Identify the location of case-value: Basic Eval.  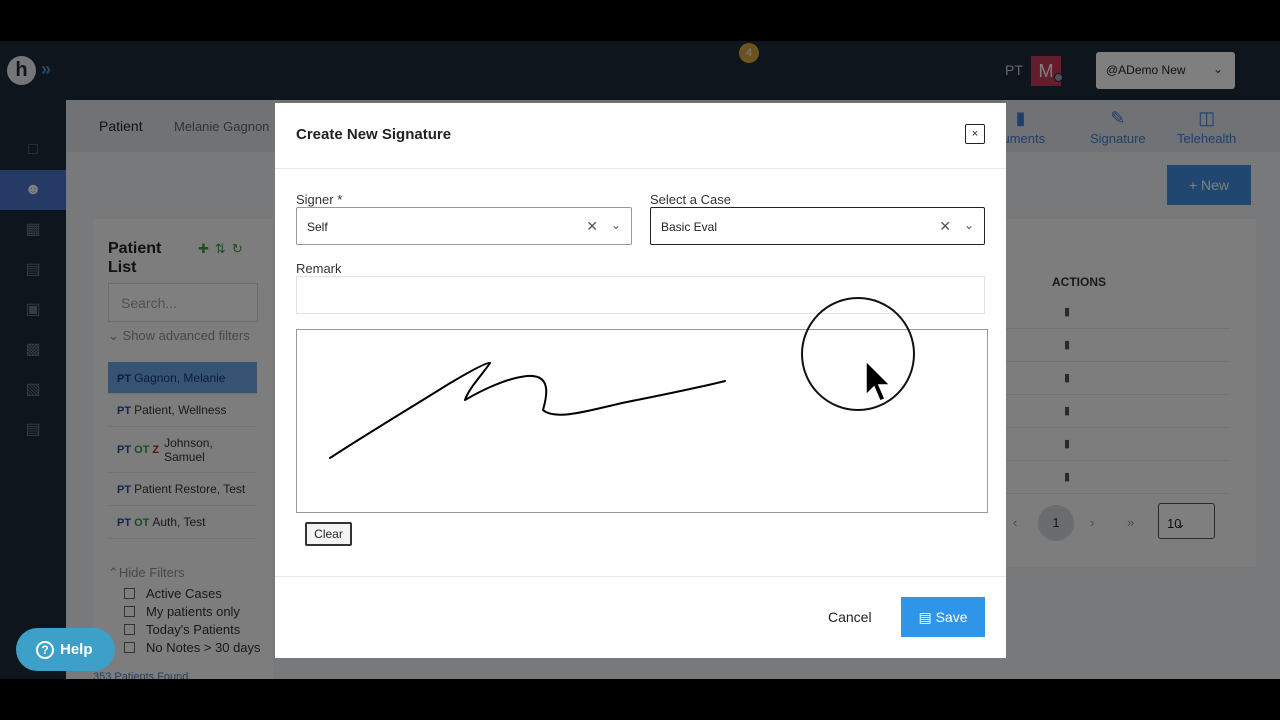
(689, 227).